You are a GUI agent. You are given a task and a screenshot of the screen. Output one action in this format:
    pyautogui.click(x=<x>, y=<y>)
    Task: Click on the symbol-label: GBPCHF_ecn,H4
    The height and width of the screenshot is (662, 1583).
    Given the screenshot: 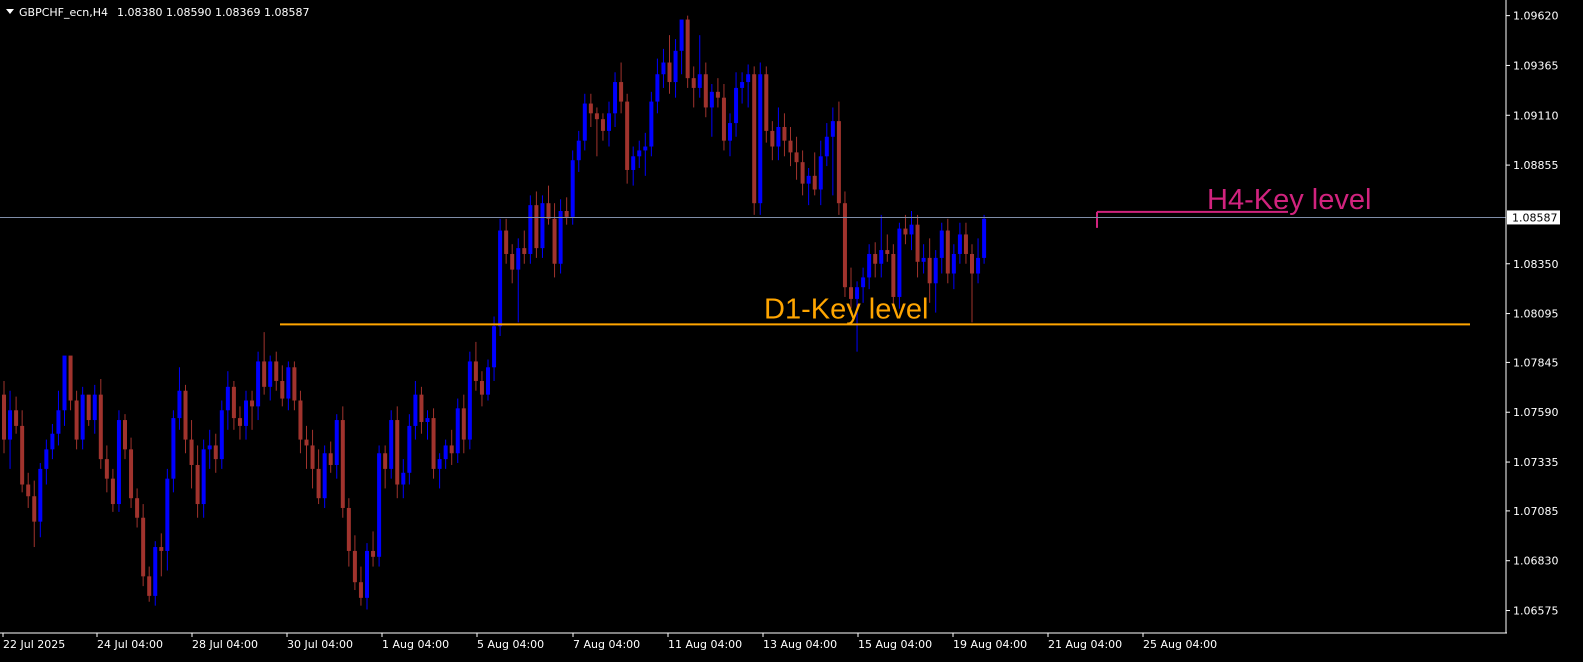 What is the action you would take?
    pyautogui.click(x=63, y=12)
    